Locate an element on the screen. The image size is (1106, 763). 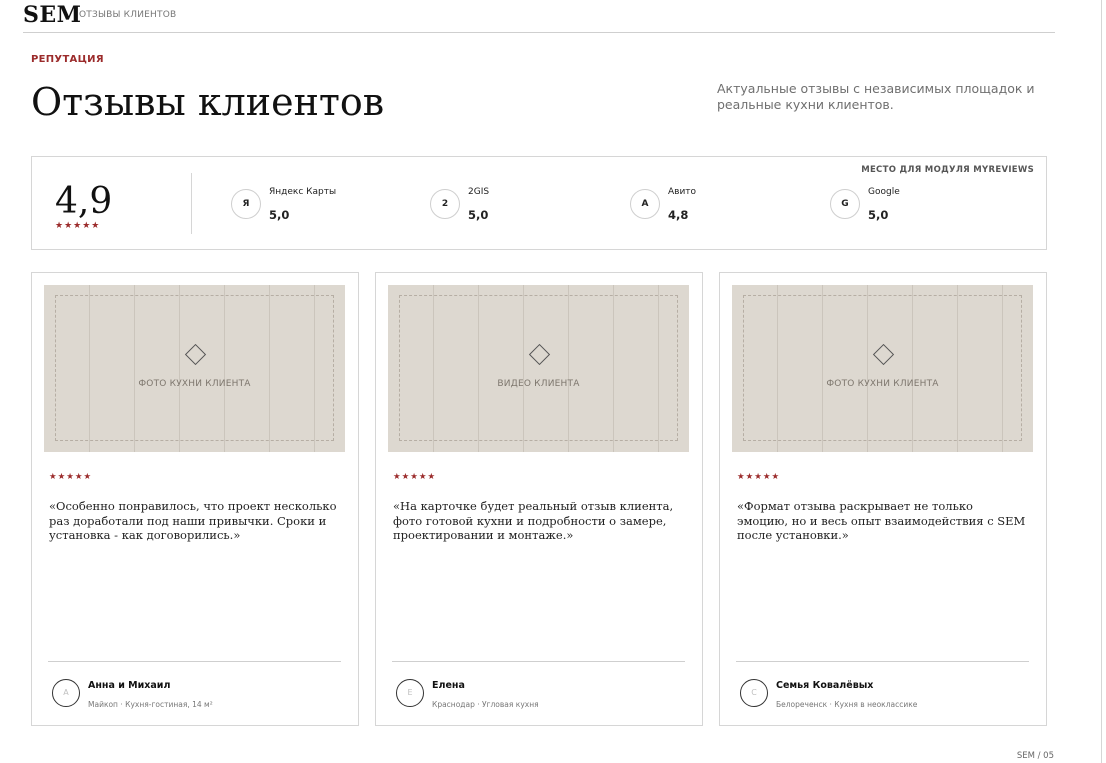
platform-name: Авито is located at coordinates (682, 192).